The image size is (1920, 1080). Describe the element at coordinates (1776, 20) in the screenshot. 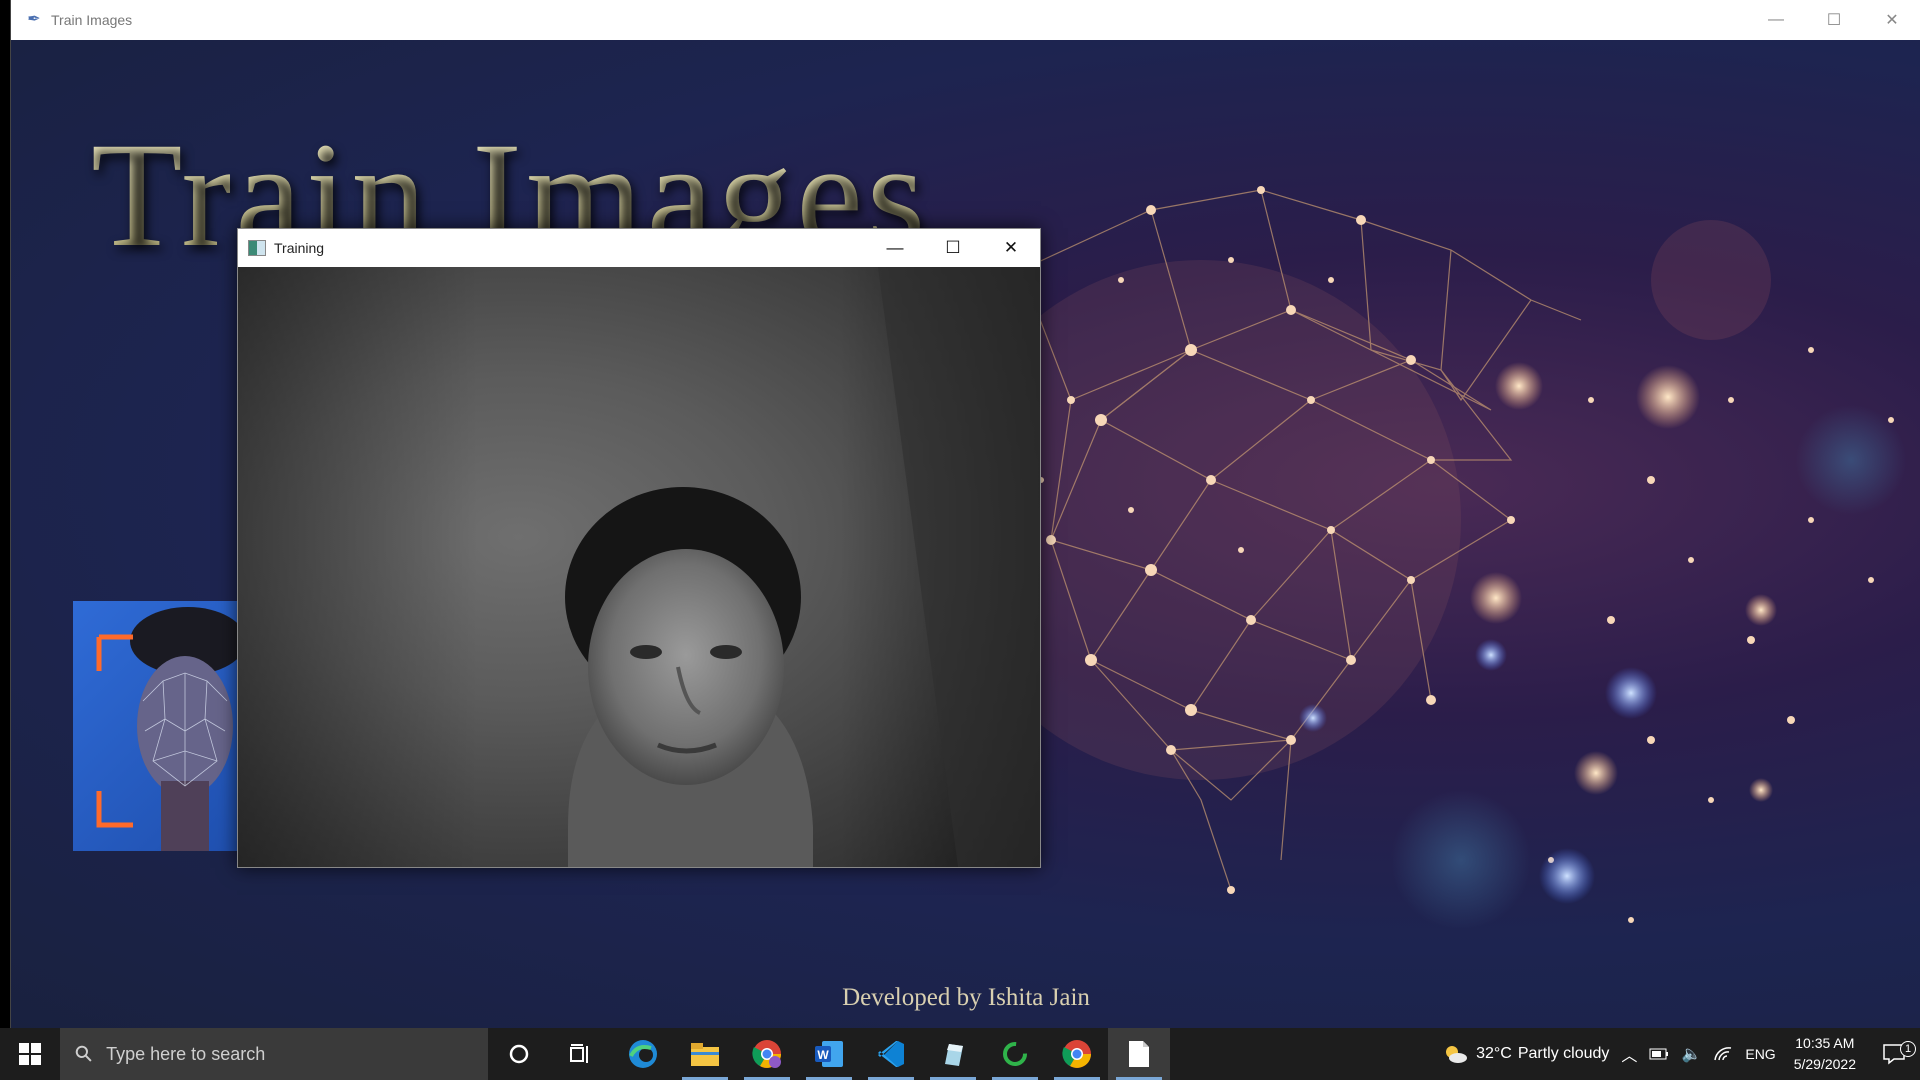

I see `minimize-button: —` at that location.